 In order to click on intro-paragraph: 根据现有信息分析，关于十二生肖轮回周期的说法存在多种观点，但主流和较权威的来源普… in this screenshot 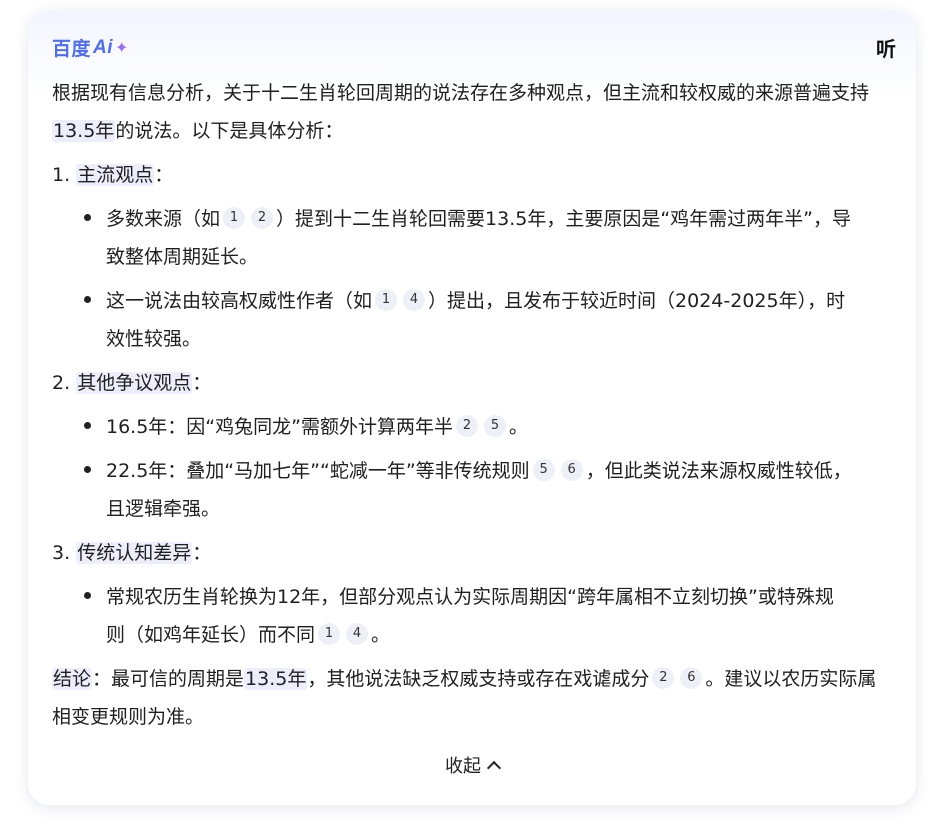, I will do `click(472, 112)`.